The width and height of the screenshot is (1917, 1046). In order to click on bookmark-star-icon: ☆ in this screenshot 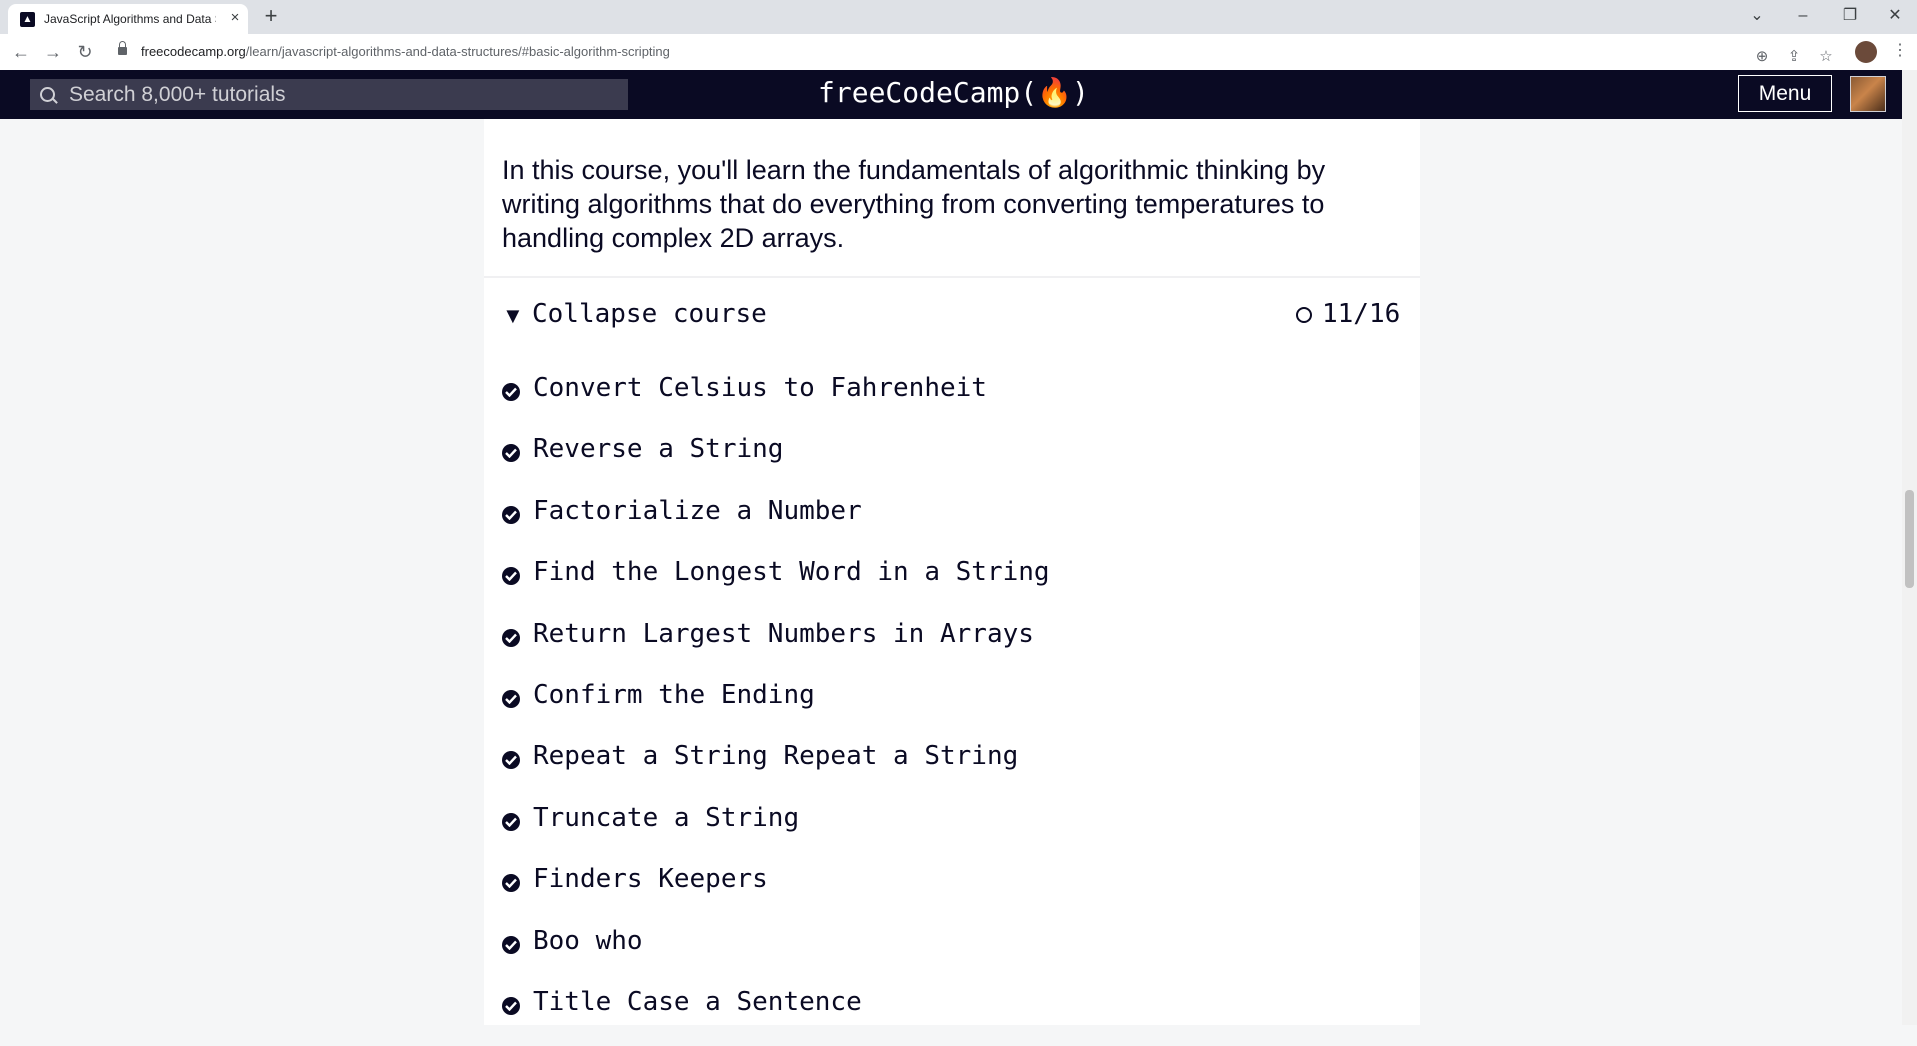, I will do `click(1826, 57)`.